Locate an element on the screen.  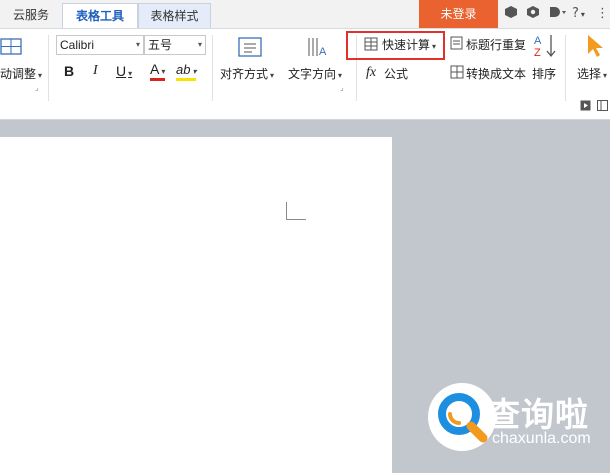
help-label: ? is located at coordinates (575, 13).